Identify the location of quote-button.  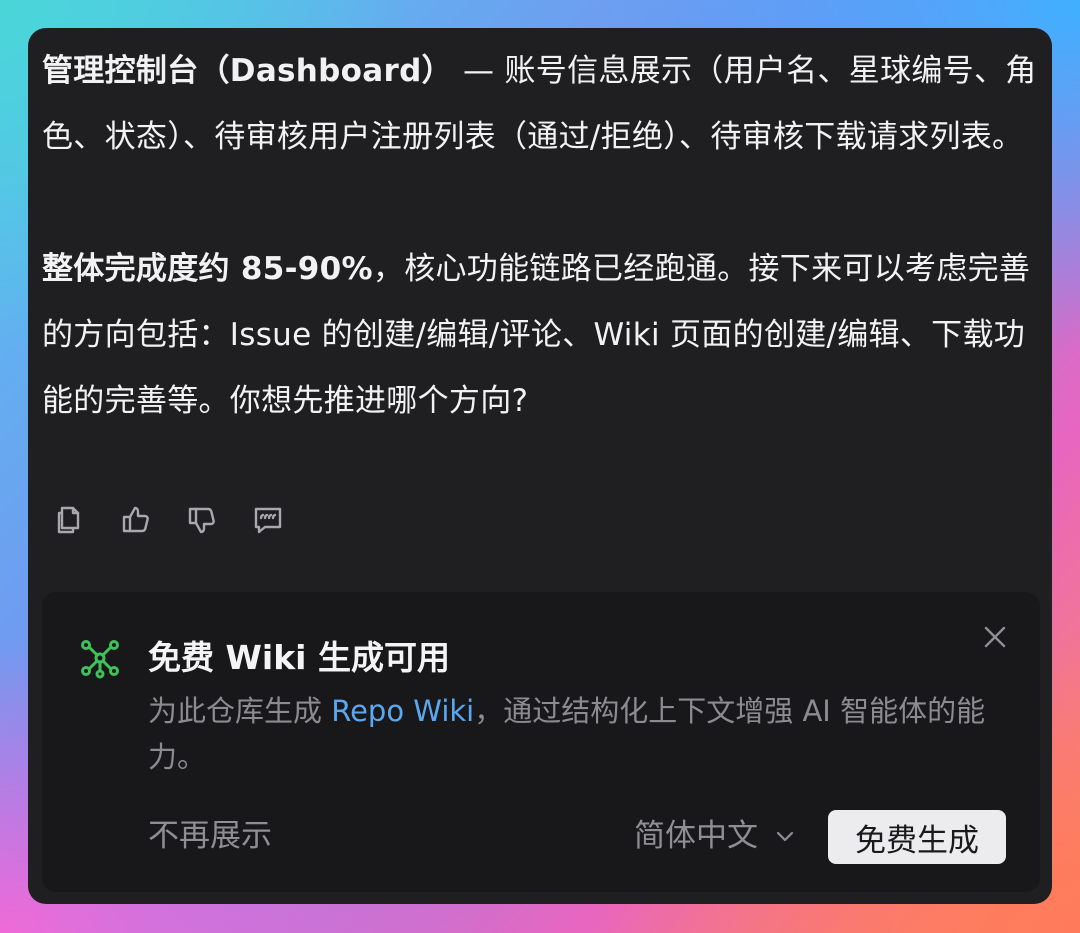
(268, 520).